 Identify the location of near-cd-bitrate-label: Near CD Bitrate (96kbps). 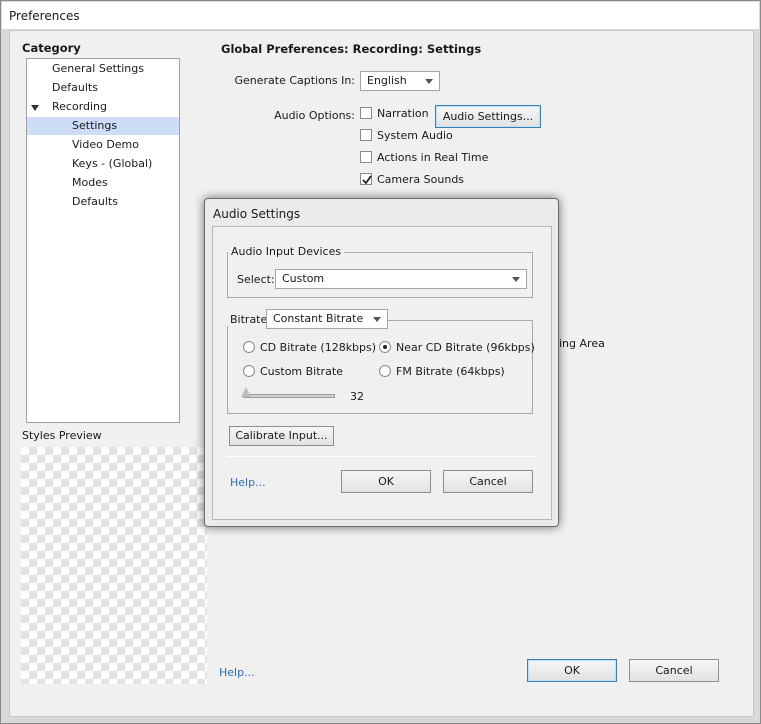
(465, 347).